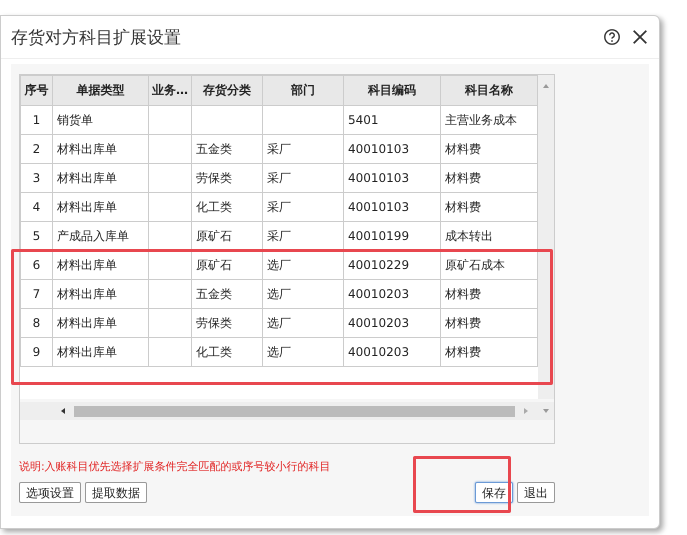 The image size is (687, 535). What do you see at coordinates (36, 323) in the screenshot?
I see `row-number: 8` at bounding box center [36, 323].